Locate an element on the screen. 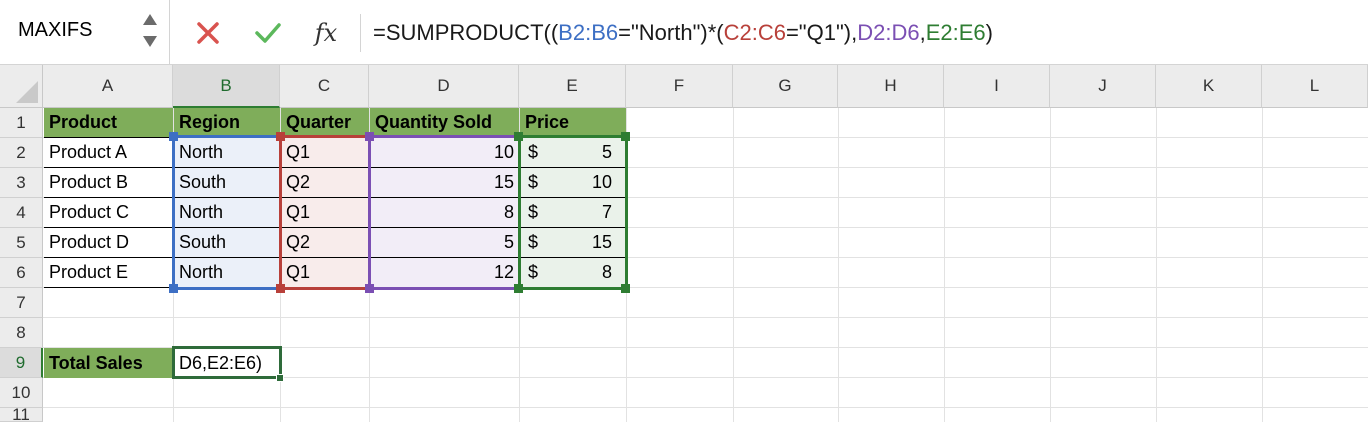 The width and height of the screenshot is (1368, 422). formula-ref-b2-b6: B2:B6 is located at coordinates (588, 32).